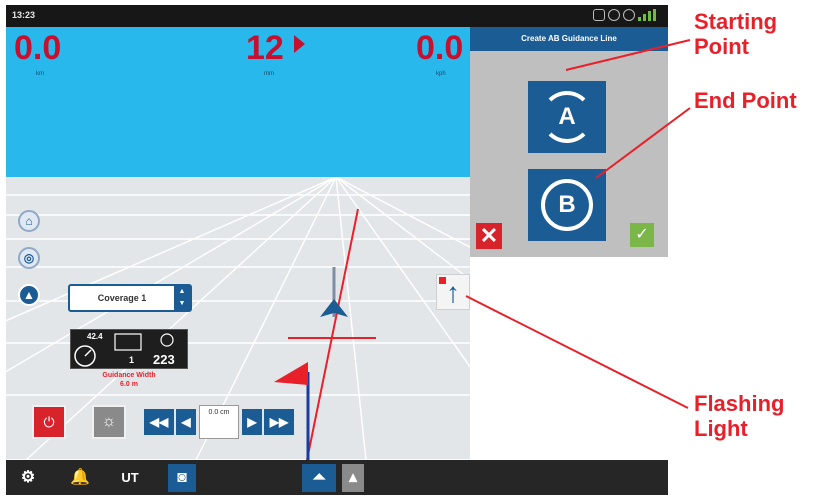 This screenshot has width=818, height=499. I want to click on callout-flashing-light: Flashing Light, so click(739, 416).